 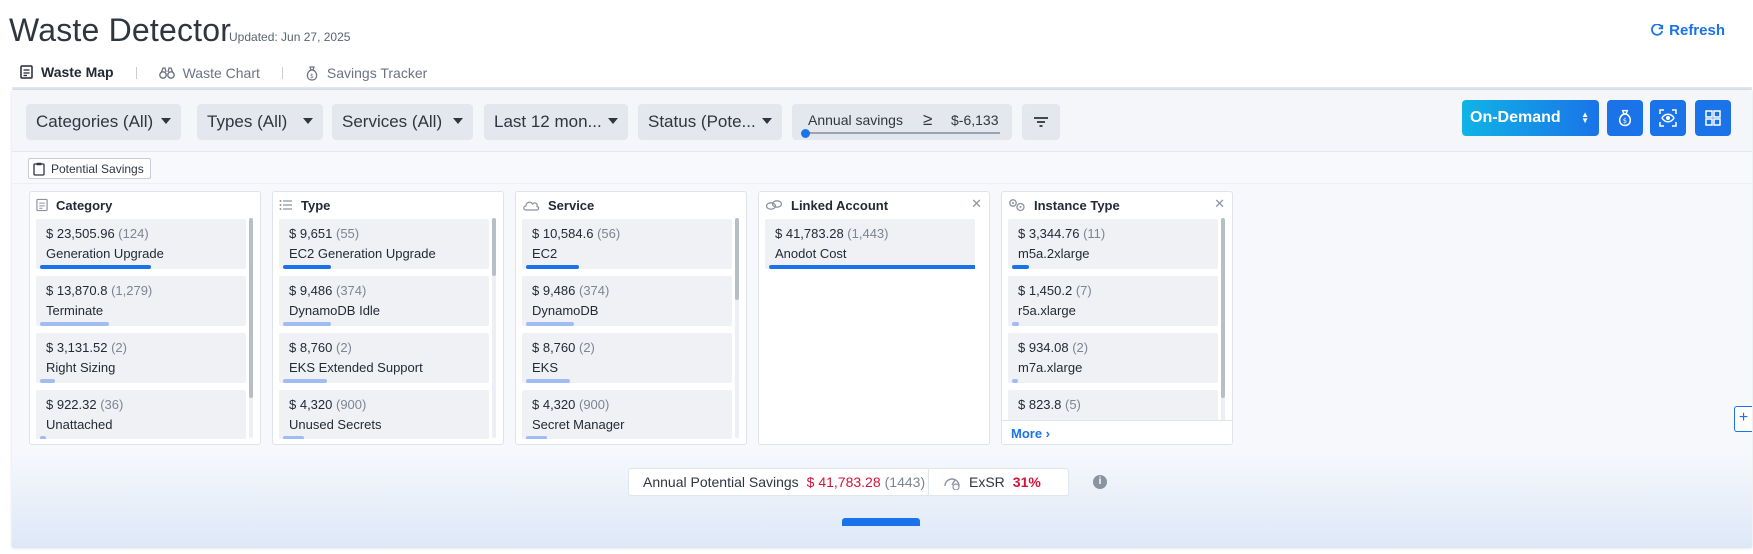 I want to click on add-card-button: +, so click(x=1743, y=419).